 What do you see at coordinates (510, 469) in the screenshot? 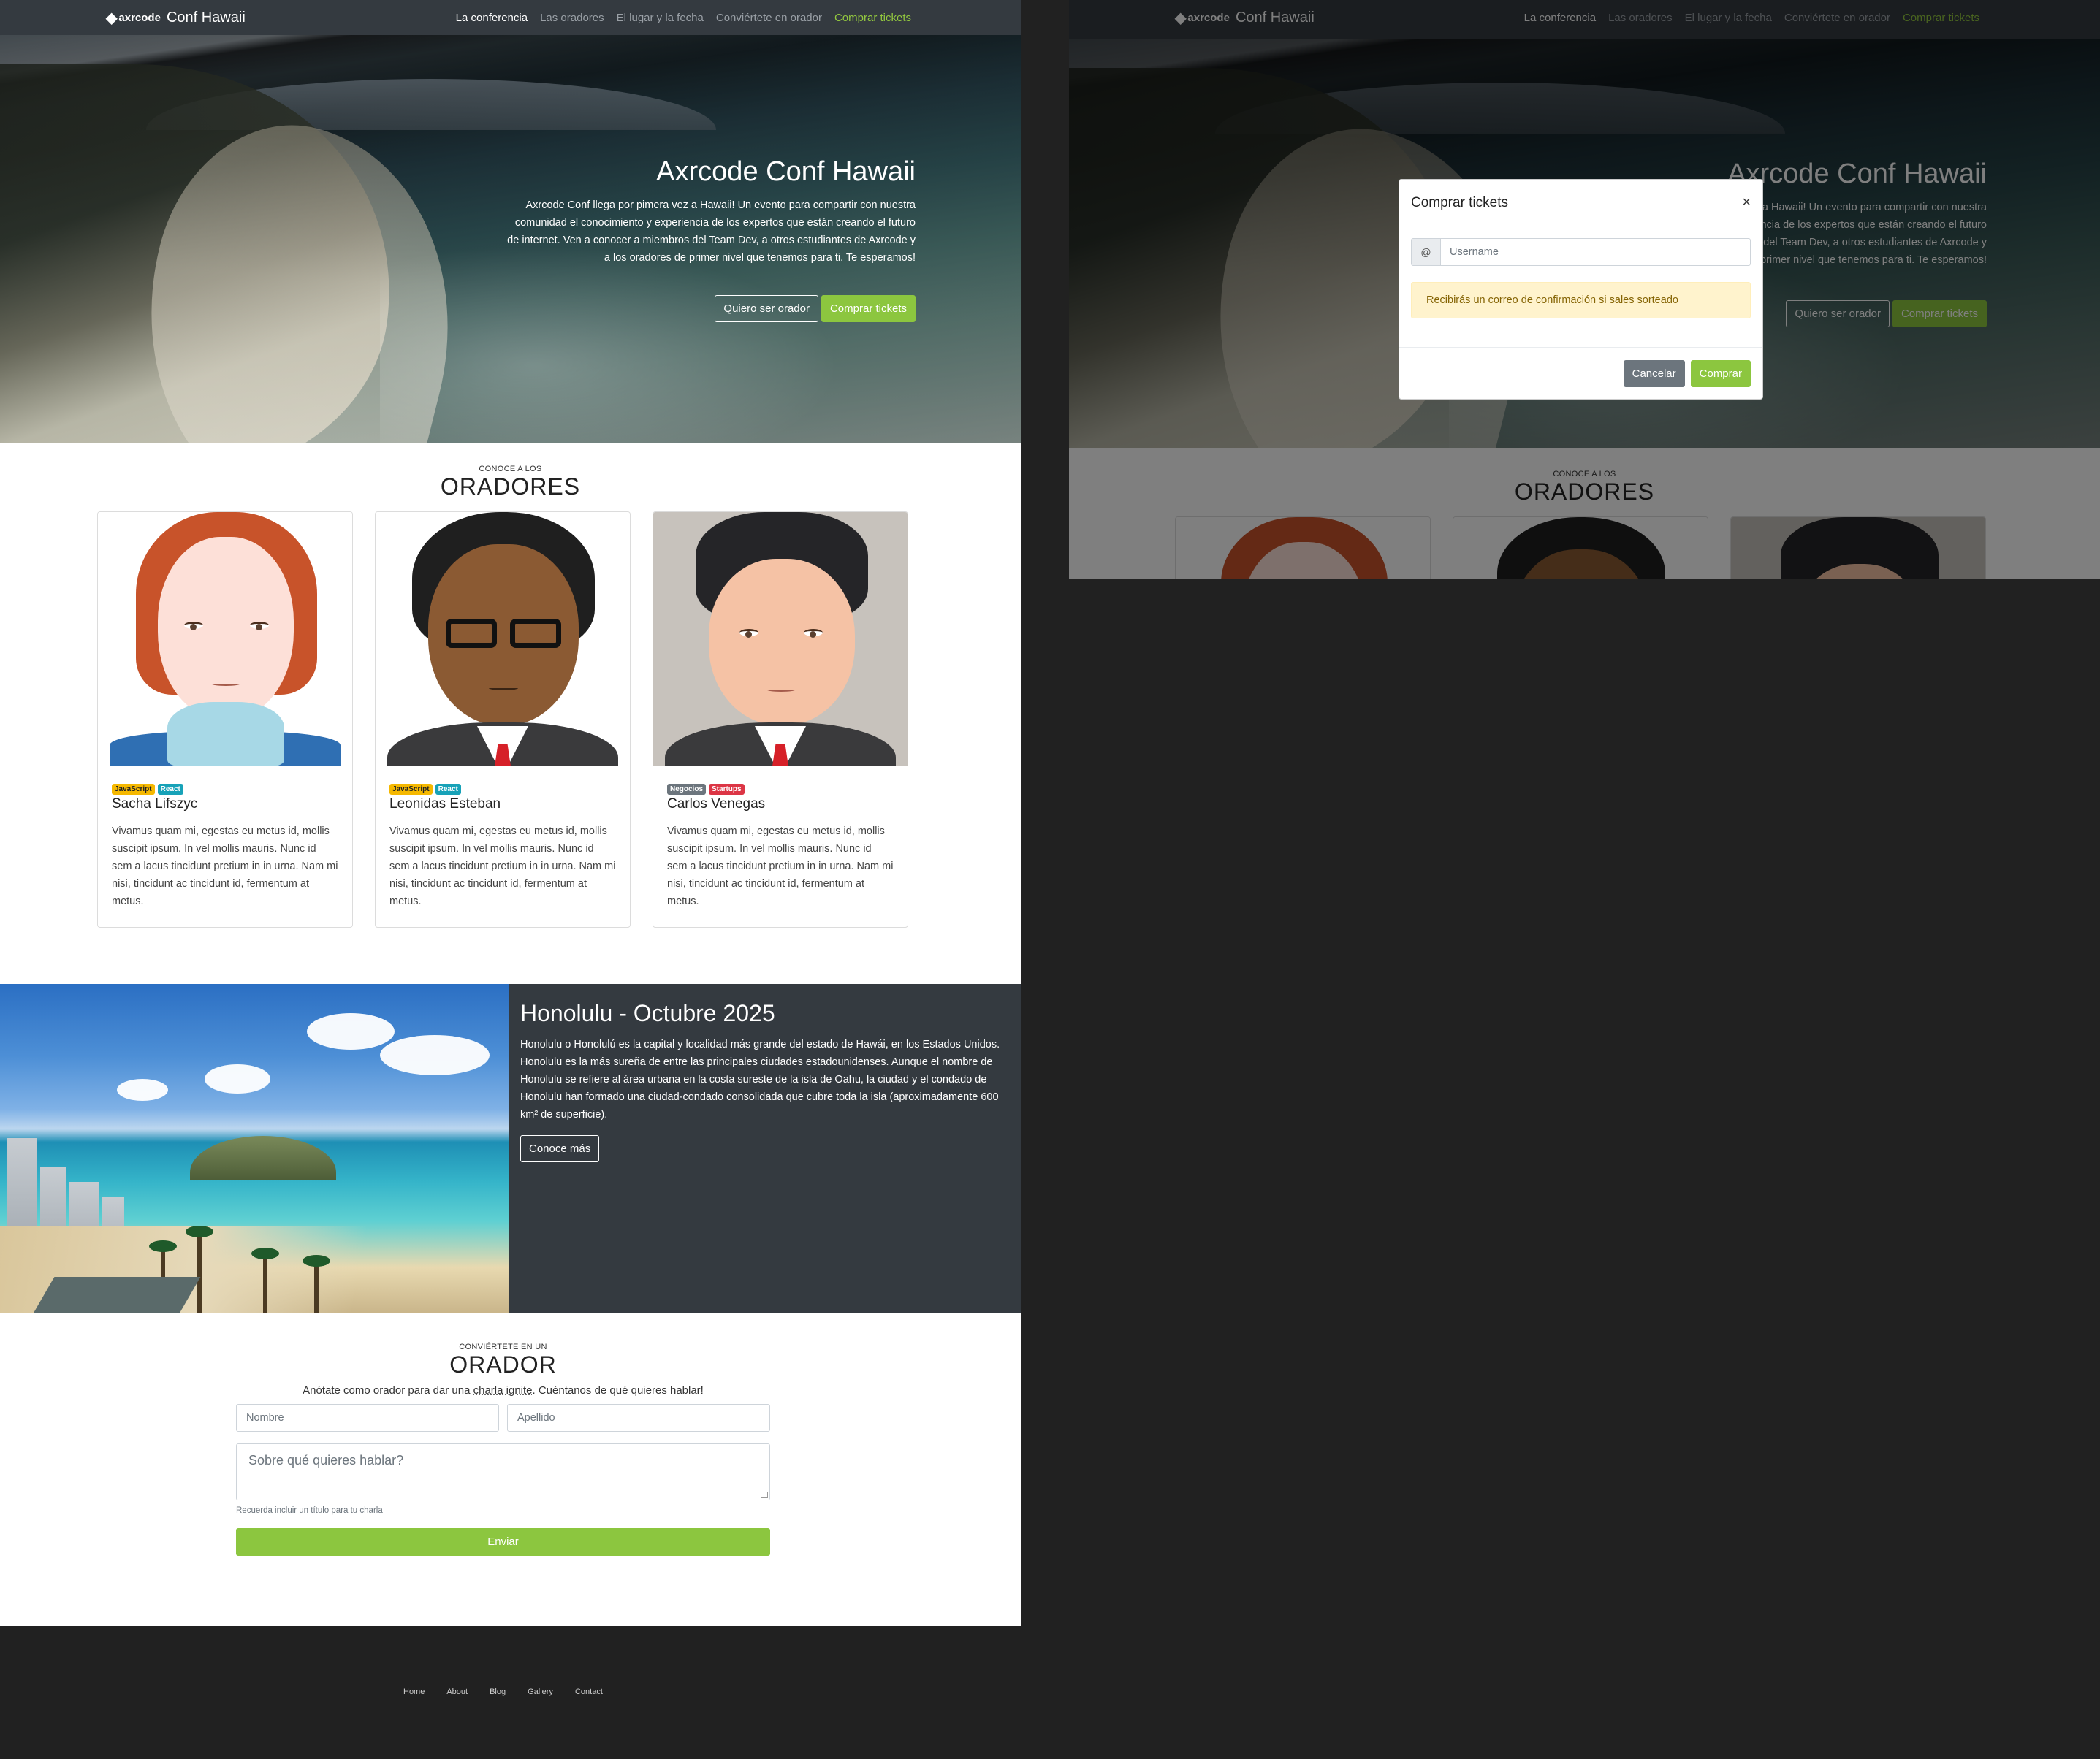
I see `speakers-kicker: CONOCE A LOS` at bounding box center [510, 469].